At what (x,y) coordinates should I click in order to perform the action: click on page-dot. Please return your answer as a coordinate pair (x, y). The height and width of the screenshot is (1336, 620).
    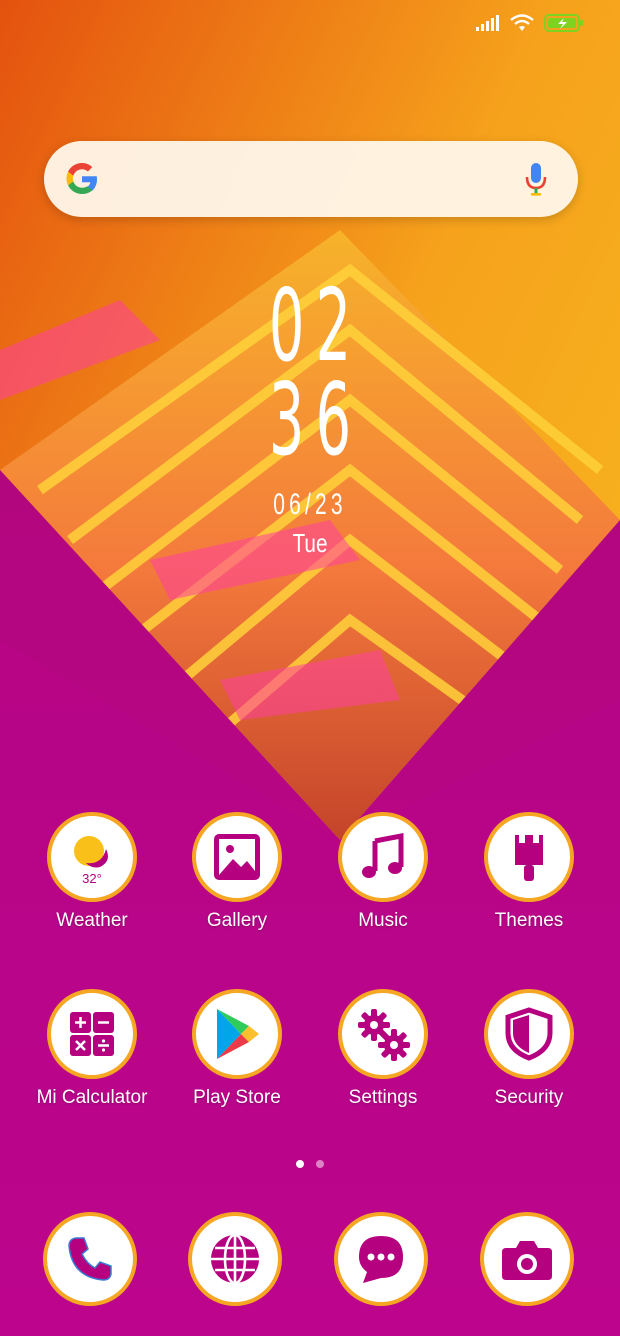
    Looking at the image, I should click on (320, 1164).